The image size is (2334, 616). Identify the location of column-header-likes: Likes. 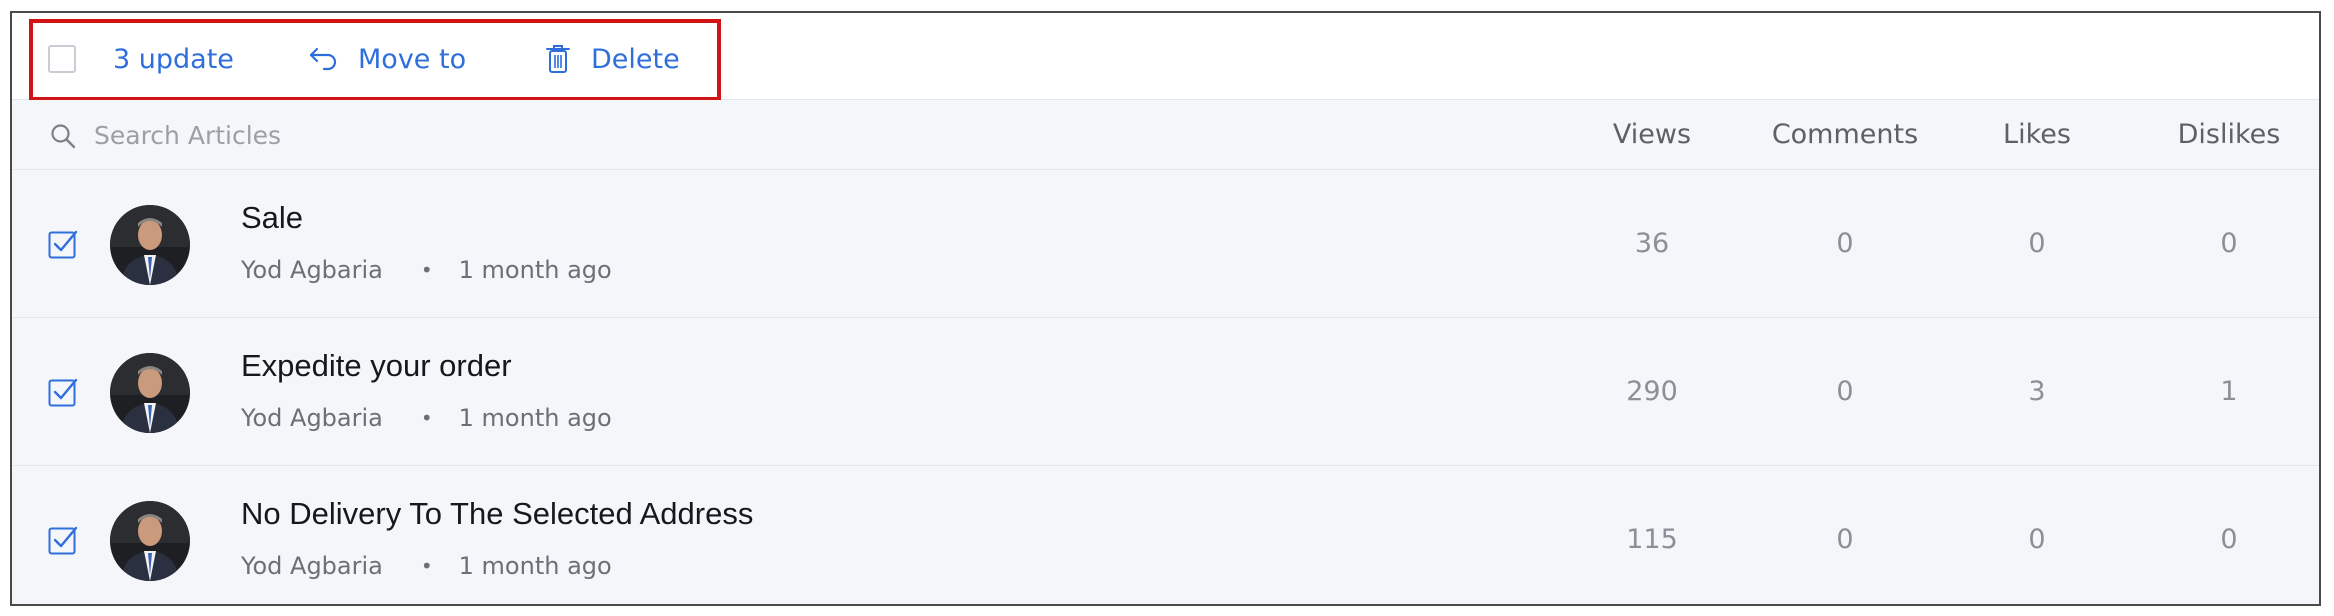
(2037, 135).